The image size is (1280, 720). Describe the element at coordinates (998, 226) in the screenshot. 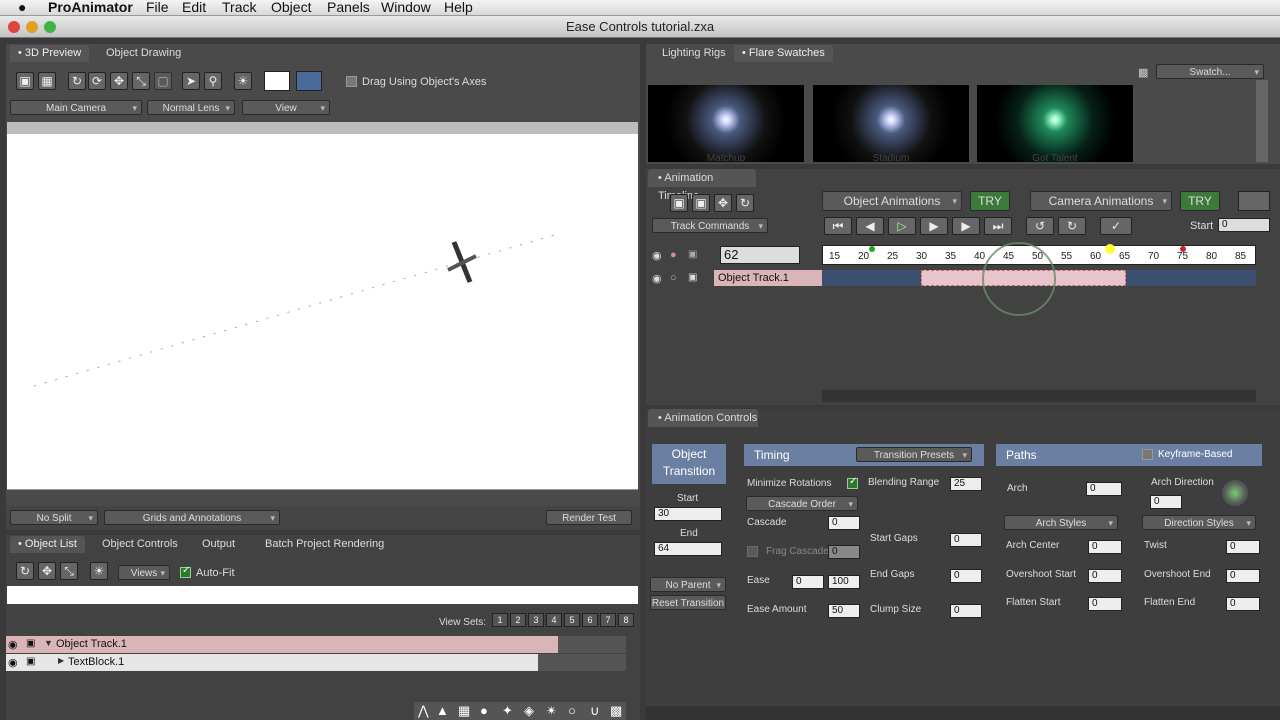

I see `go-to-end-icon: ⏭` at that location.